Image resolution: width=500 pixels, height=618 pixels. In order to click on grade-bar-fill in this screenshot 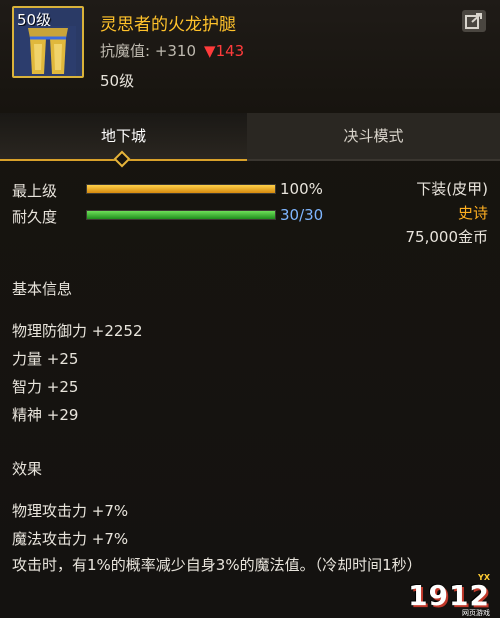, I will do `click(181, 189)`.